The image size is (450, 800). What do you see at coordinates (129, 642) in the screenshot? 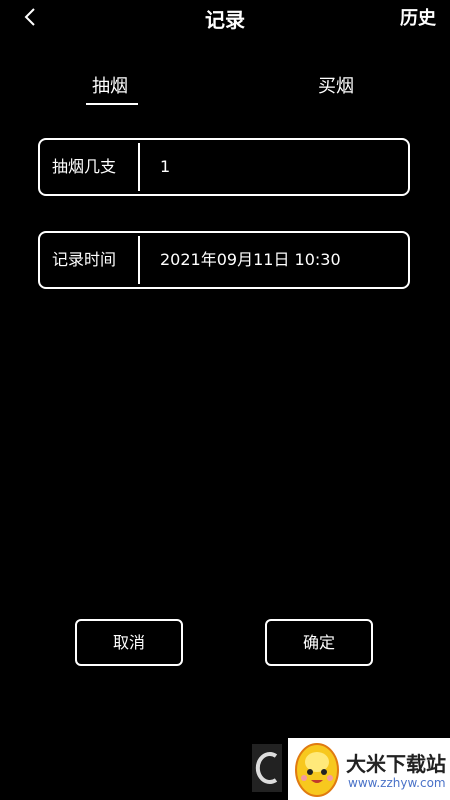
I see `cancel-button: 取消` at bounding box center [129, 642].